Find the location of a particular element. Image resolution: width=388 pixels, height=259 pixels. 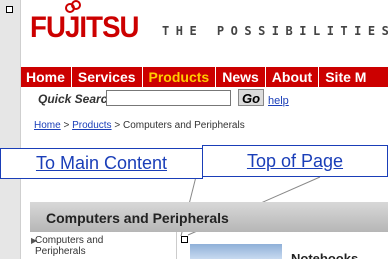

main-nav: Home Services Products News About Site M is located at coordinates (204, 77).